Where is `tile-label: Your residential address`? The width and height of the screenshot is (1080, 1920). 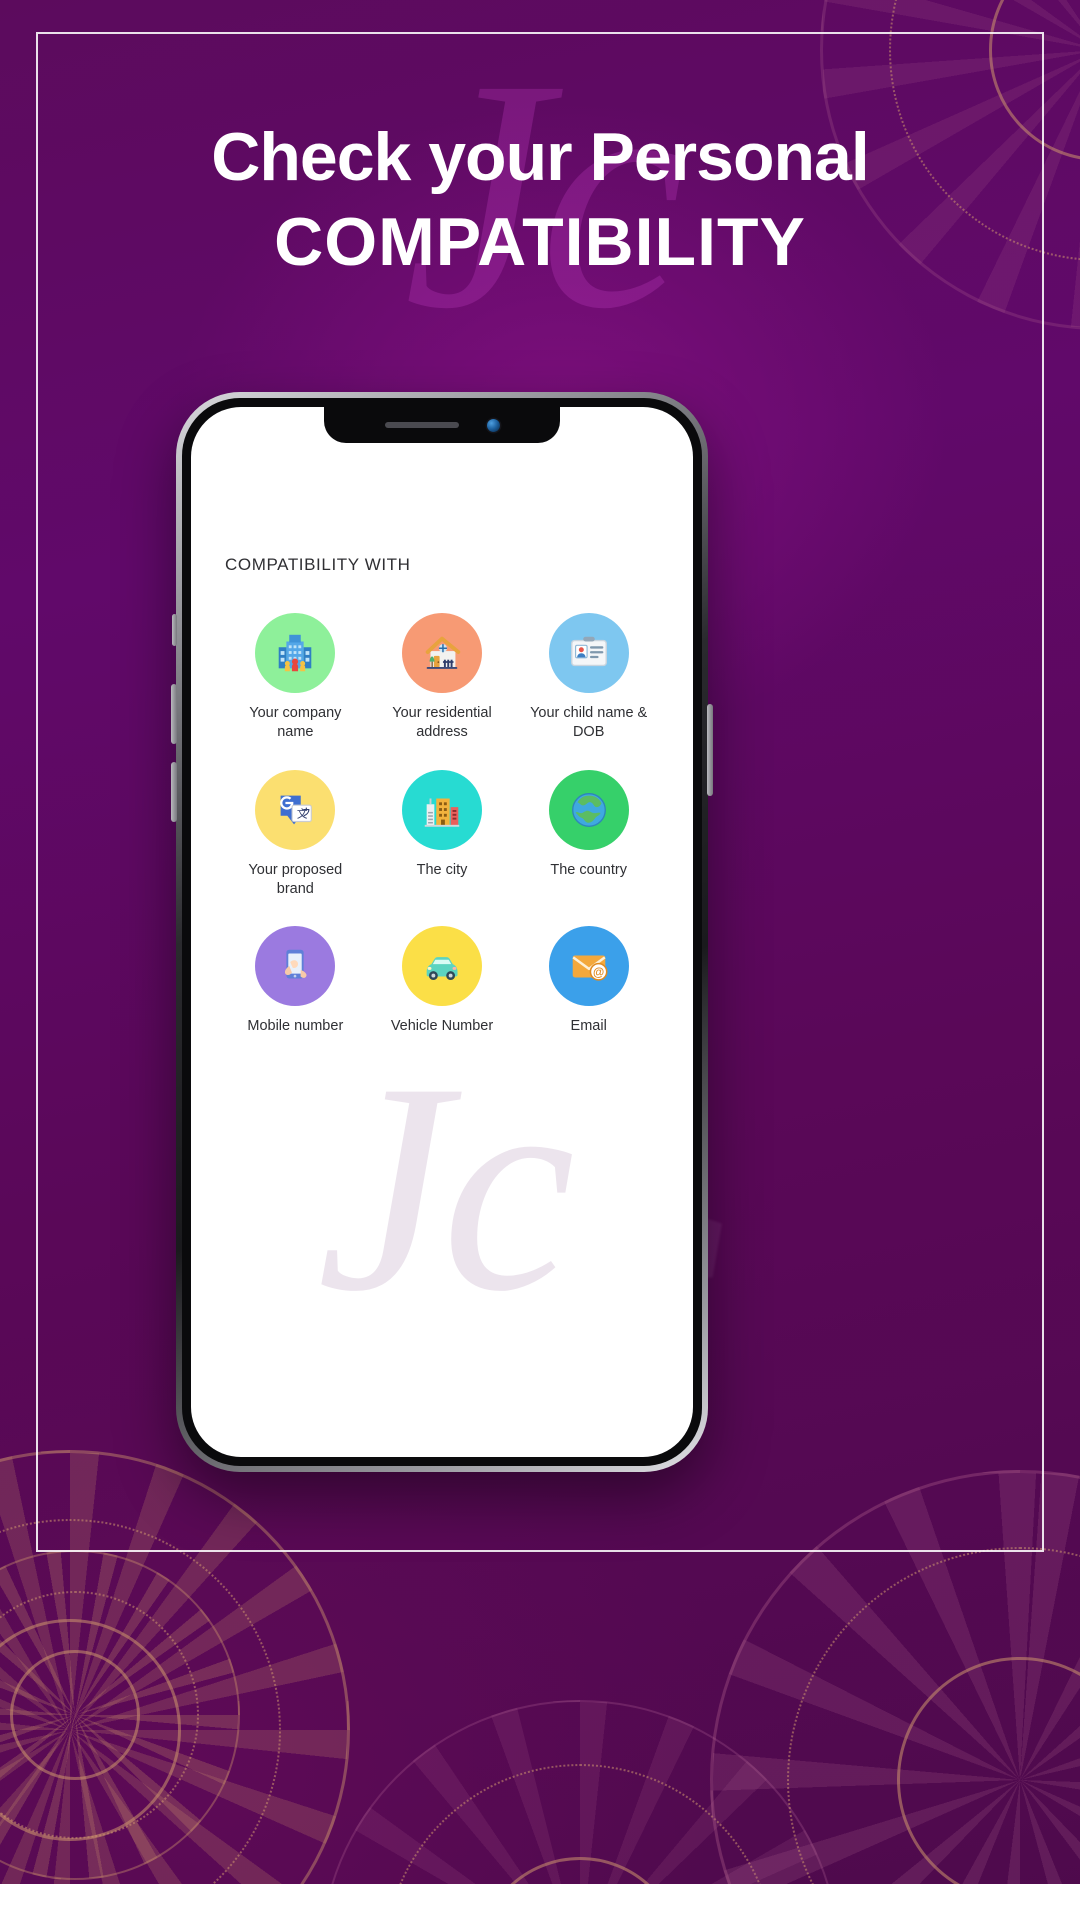
tile-label: Your residential address is located at coordinates (442, 722).